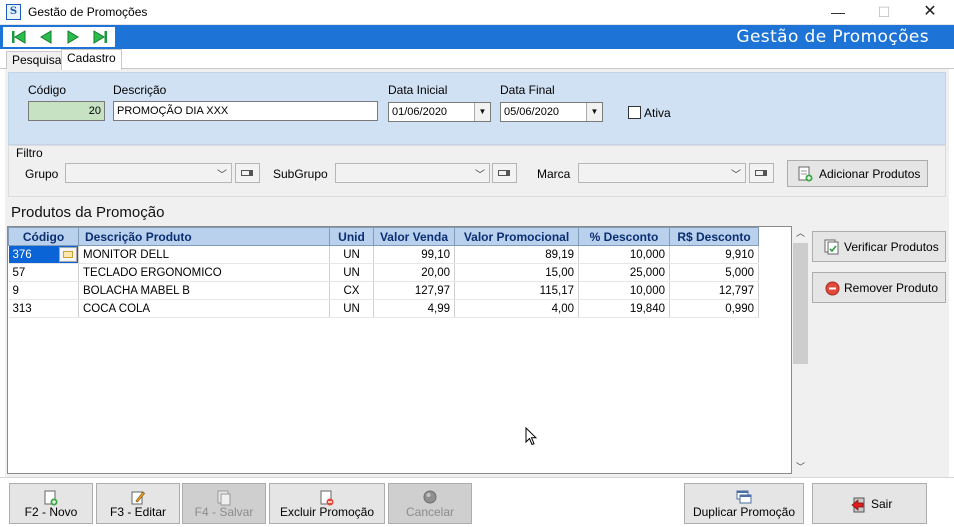  I want to click on cell-rs-desconto: 0,990, so click(714, 308).